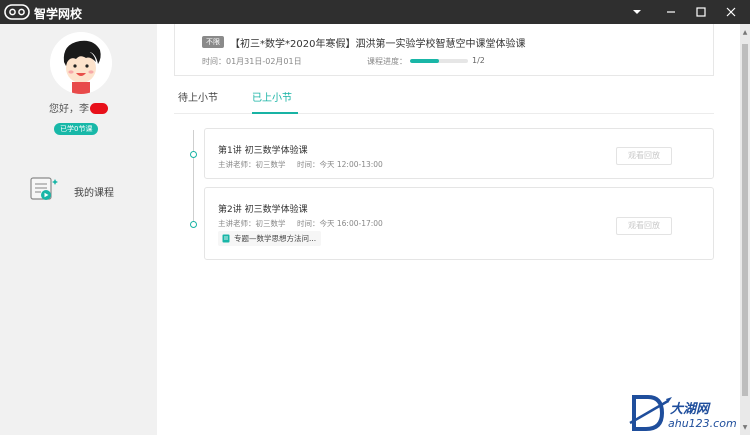 The image size is (750, 435). What do you see at coordinates (702, 423) in the screenshot?
I see `svg-text: ahu123.com` at bounding box center [702, 423].